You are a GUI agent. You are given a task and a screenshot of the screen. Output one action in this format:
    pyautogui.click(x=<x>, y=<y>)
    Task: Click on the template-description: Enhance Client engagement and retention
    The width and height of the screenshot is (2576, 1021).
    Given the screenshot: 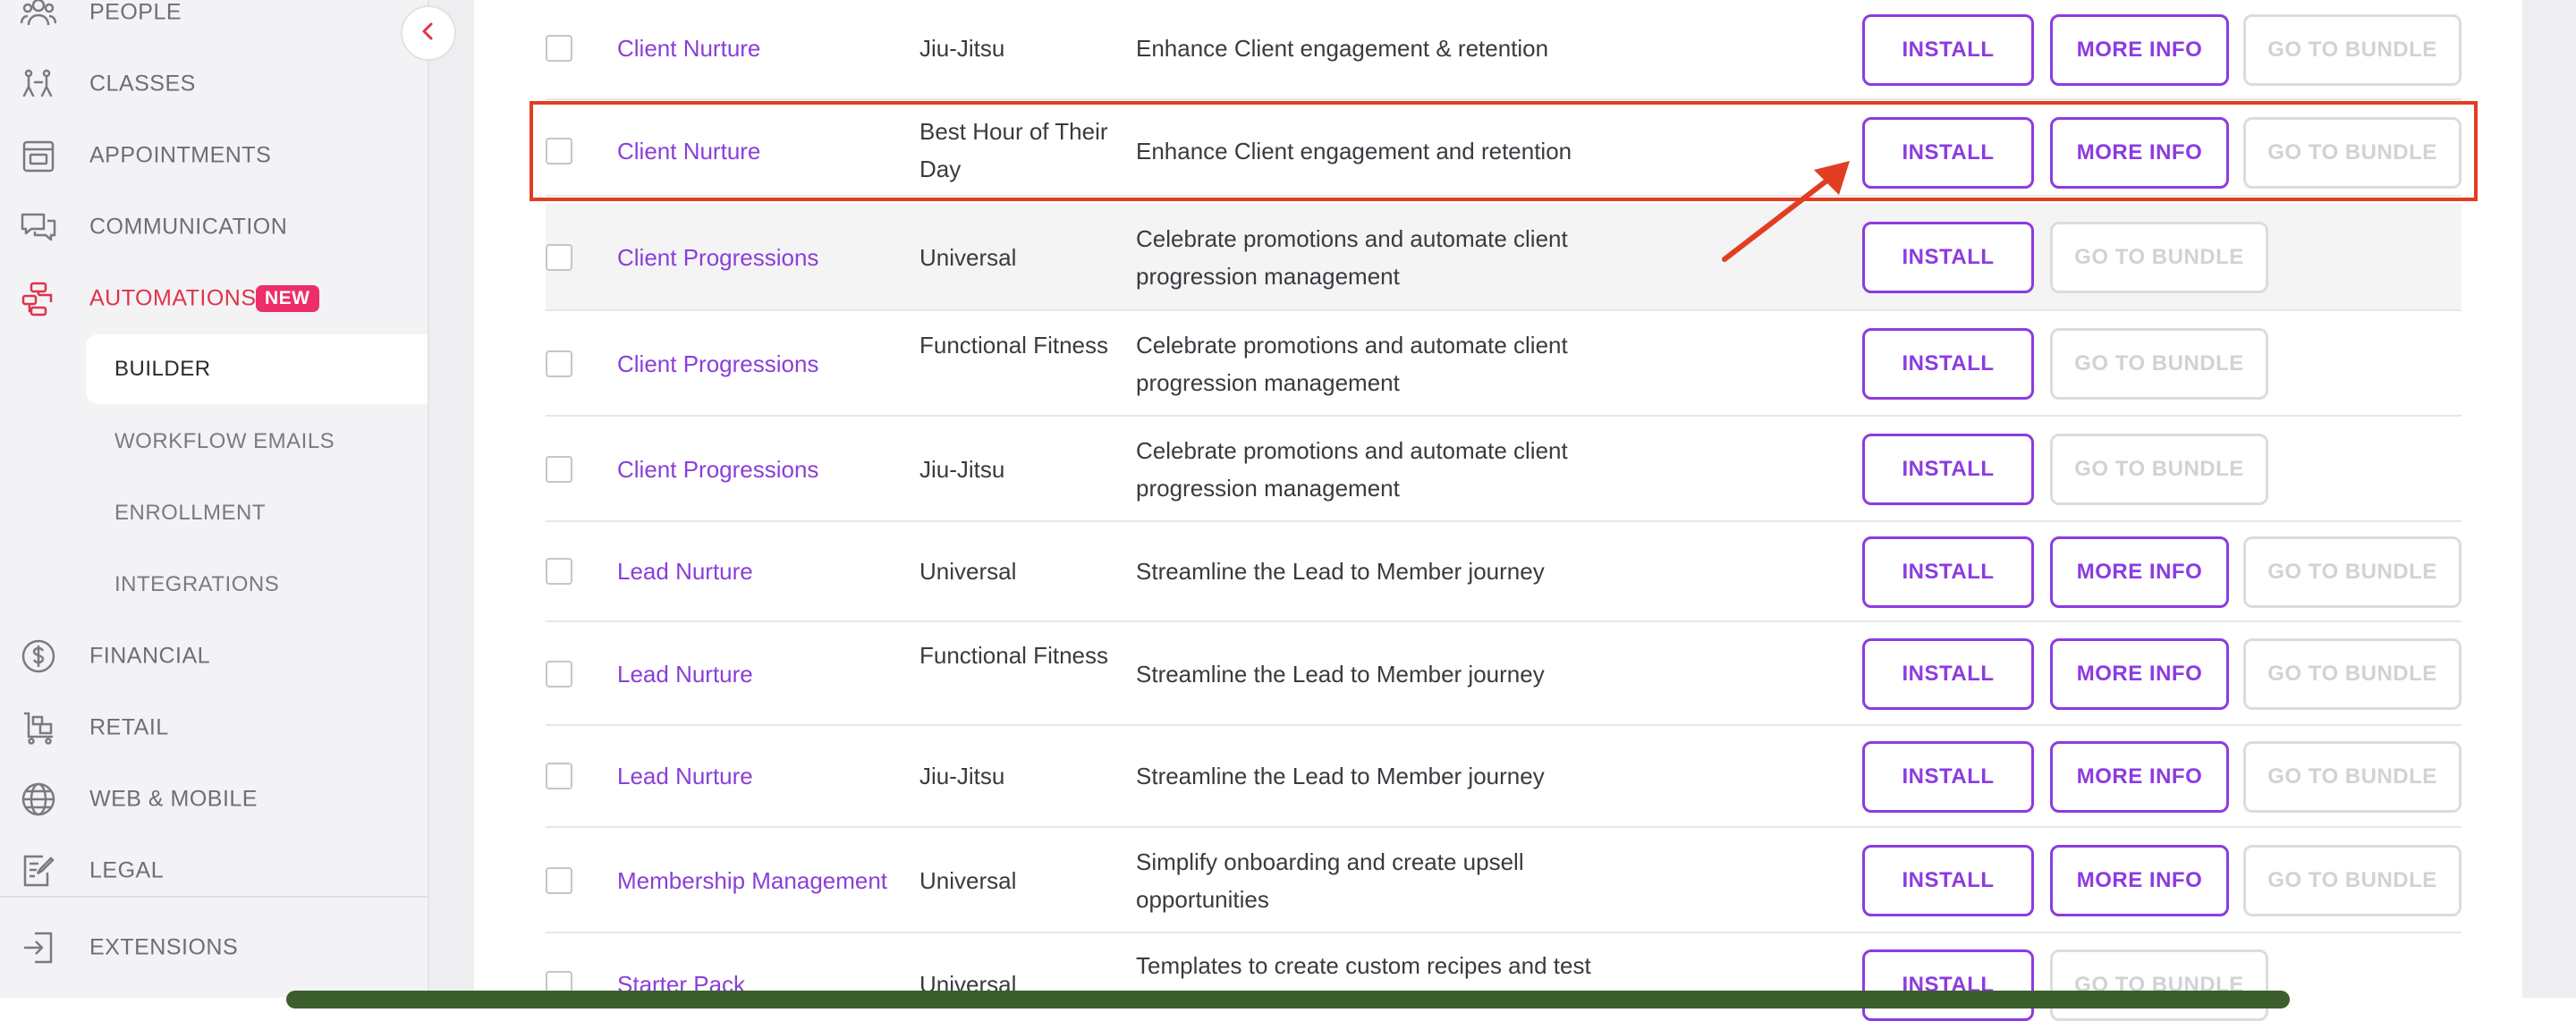 What is the action you would take?
    pyautogui.click(x=1354, y=151)
    